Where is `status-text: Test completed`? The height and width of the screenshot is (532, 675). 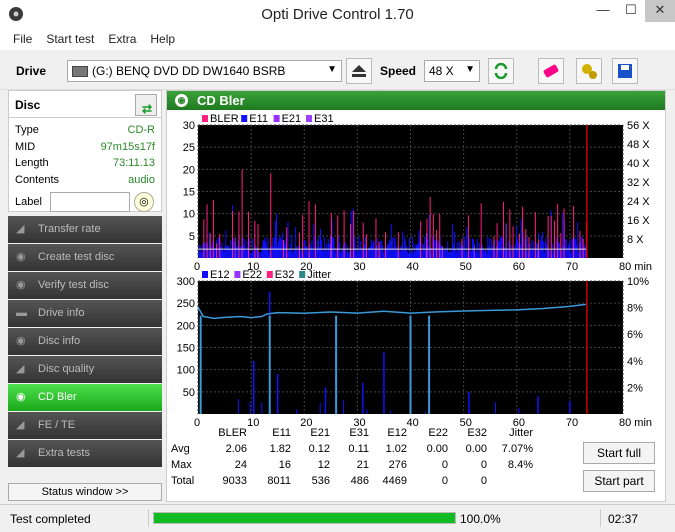
status-text: Test completed is located at coordinates (50, 519).